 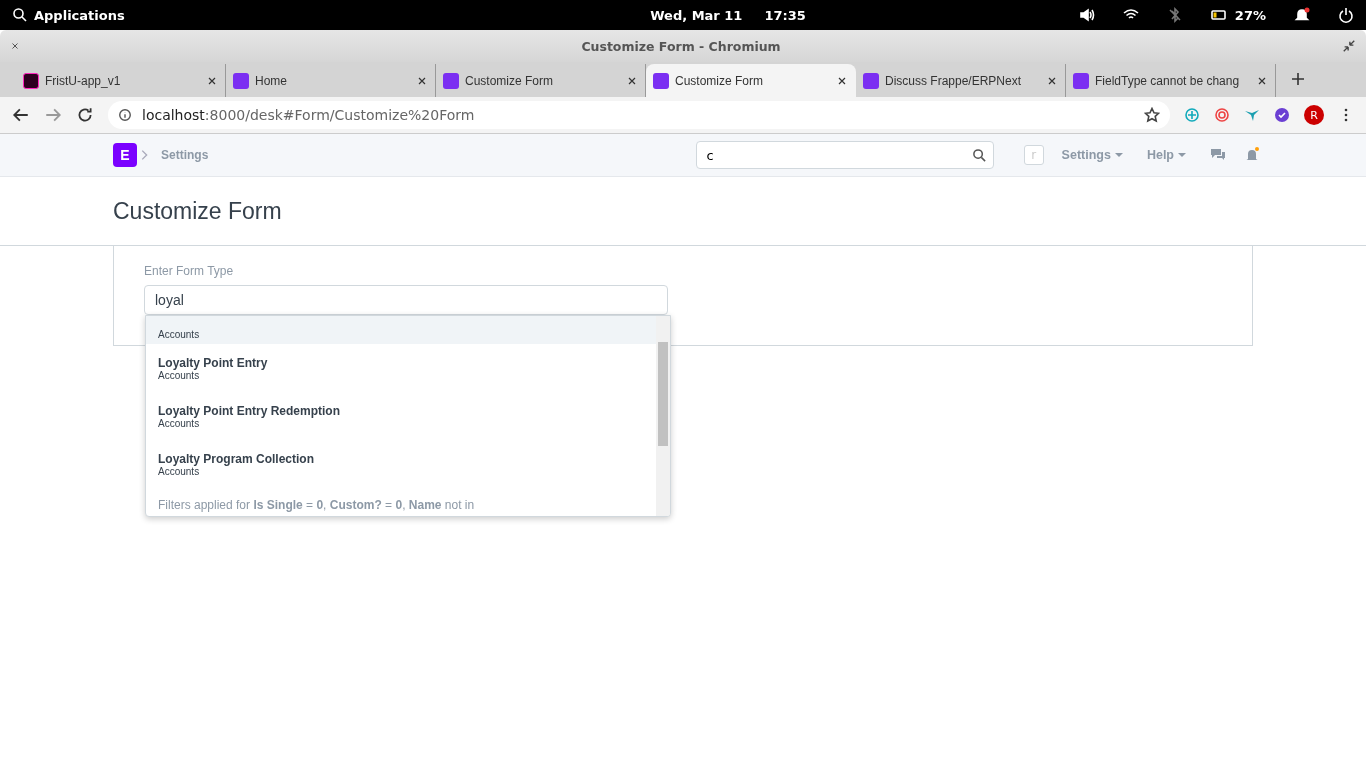 I want to click on address-bar: localhost:8000/desk#Form/Customize%20Form, so click(x=639, y=115).